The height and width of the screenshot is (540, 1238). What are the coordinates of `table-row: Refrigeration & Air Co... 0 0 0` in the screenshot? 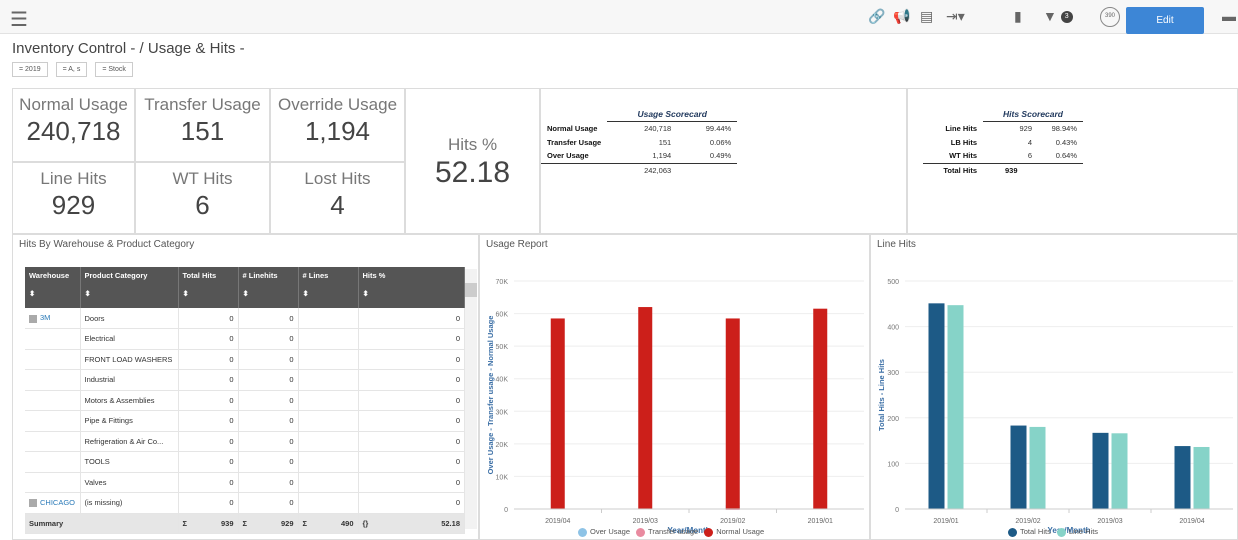 It's located at (245, 441).